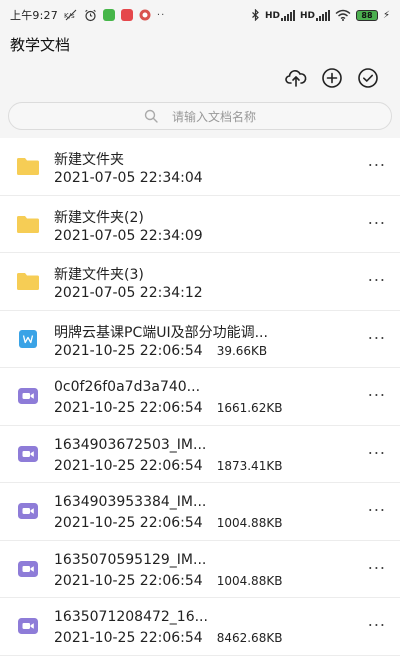 This screenshot has height=660, width=400. Describe the element at coordinates (272, 15) in the screenshot. I see `signal-hd-label-1: HD` at that location.